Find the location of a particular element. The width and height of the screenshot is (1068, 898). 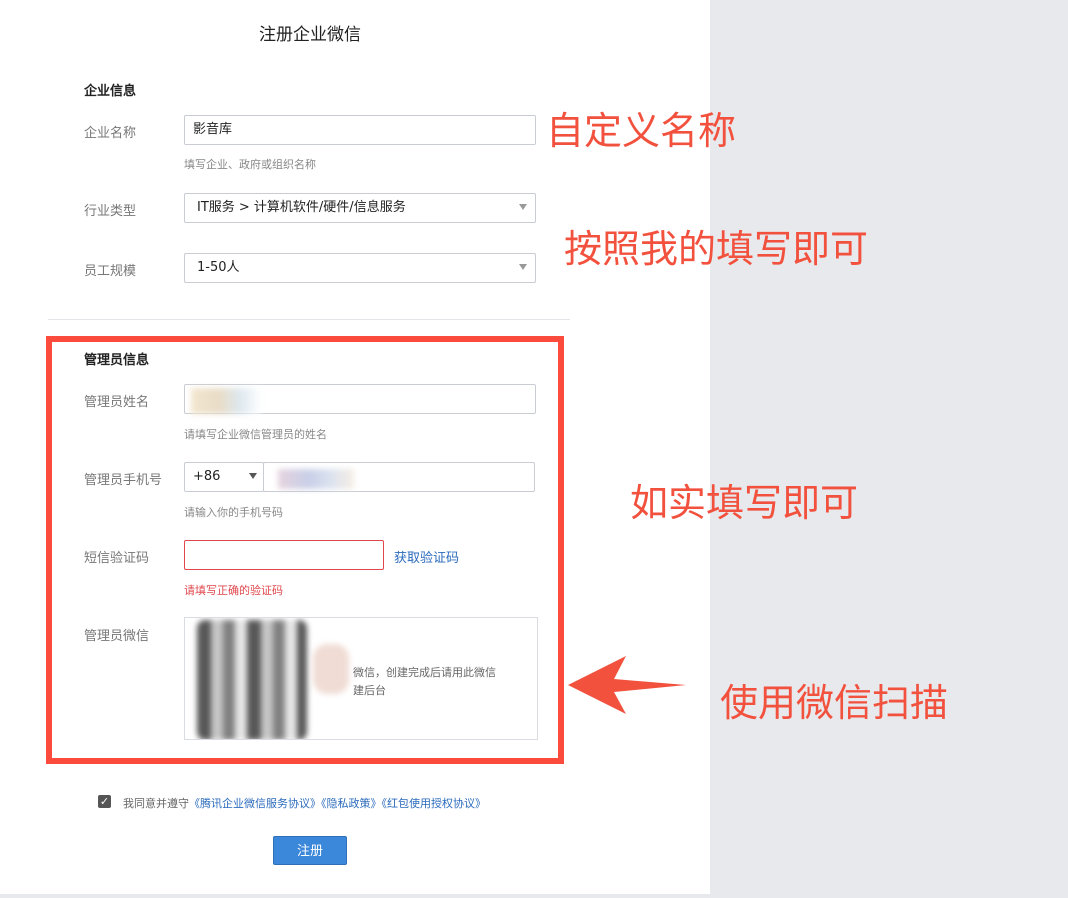

agree-checkbox: ✓ is located at coordinates (104, 801).